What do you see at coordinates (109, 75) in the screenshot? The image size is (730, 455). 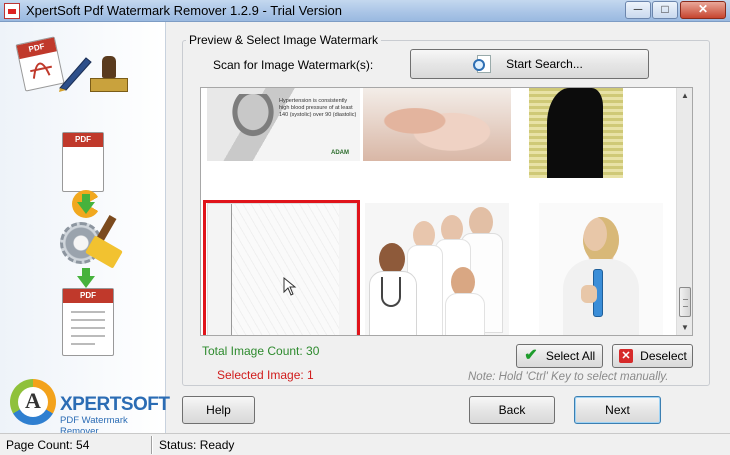 I see `stamp-icon` at bounding box center [109, 75].